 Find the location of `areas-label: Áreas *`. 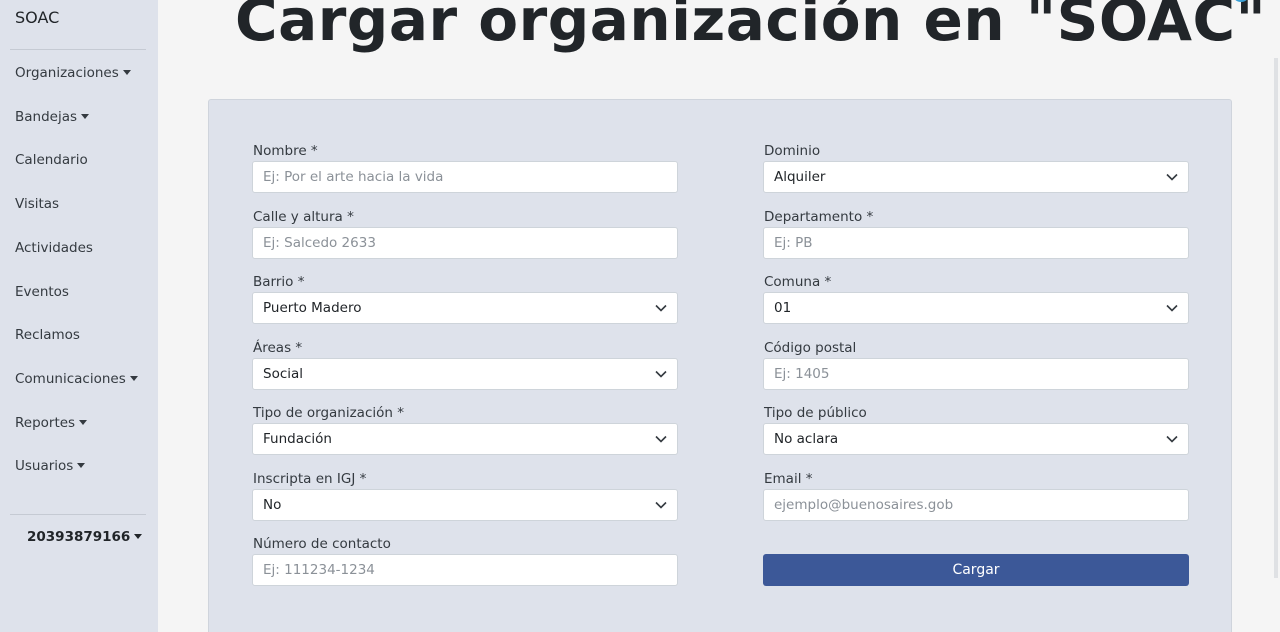

areas-label: Áreas * is located at coordinates (278, 348).